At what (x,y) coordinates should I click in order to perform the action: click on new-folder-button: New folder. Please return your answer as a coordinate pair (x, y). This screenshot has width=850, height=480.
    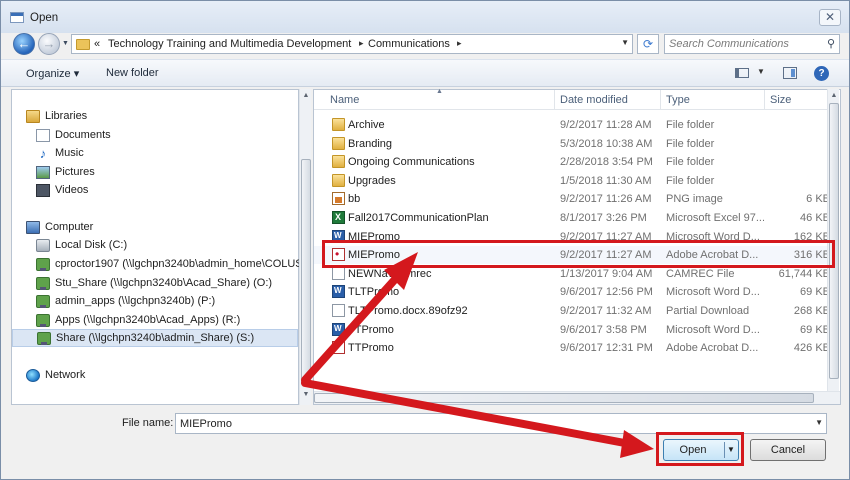
    Looking at the image, I should click on (132, 73).